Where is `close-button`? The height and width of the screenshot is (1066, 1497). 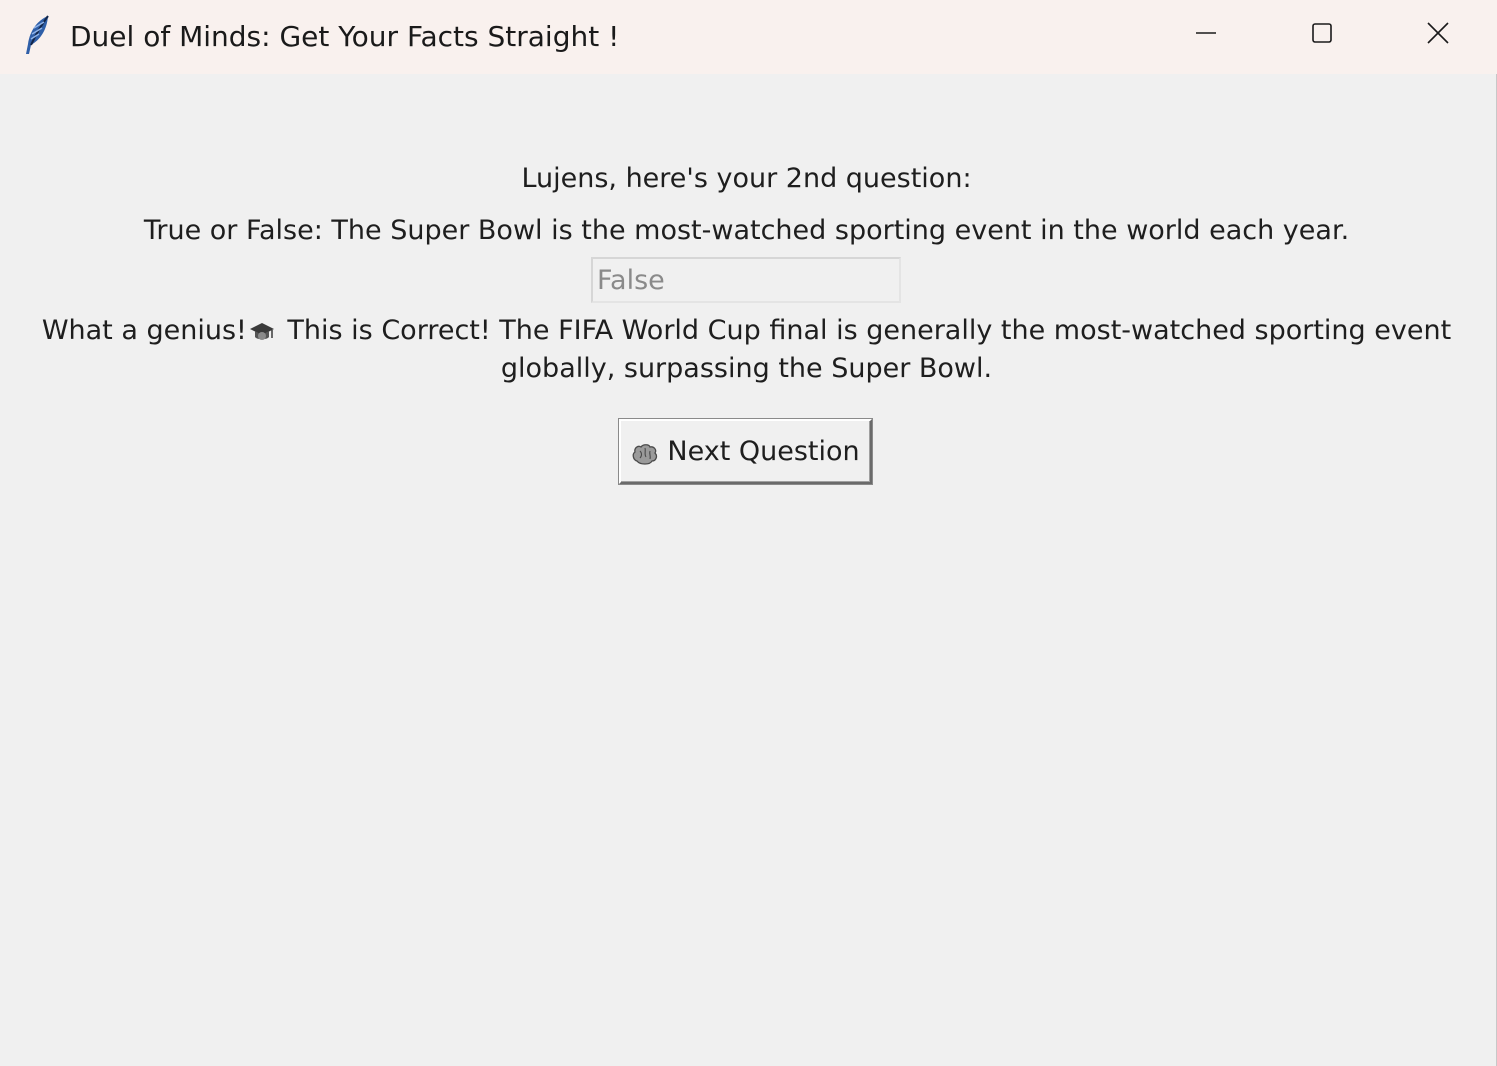 close-button is located at coordinates (1438, 35).